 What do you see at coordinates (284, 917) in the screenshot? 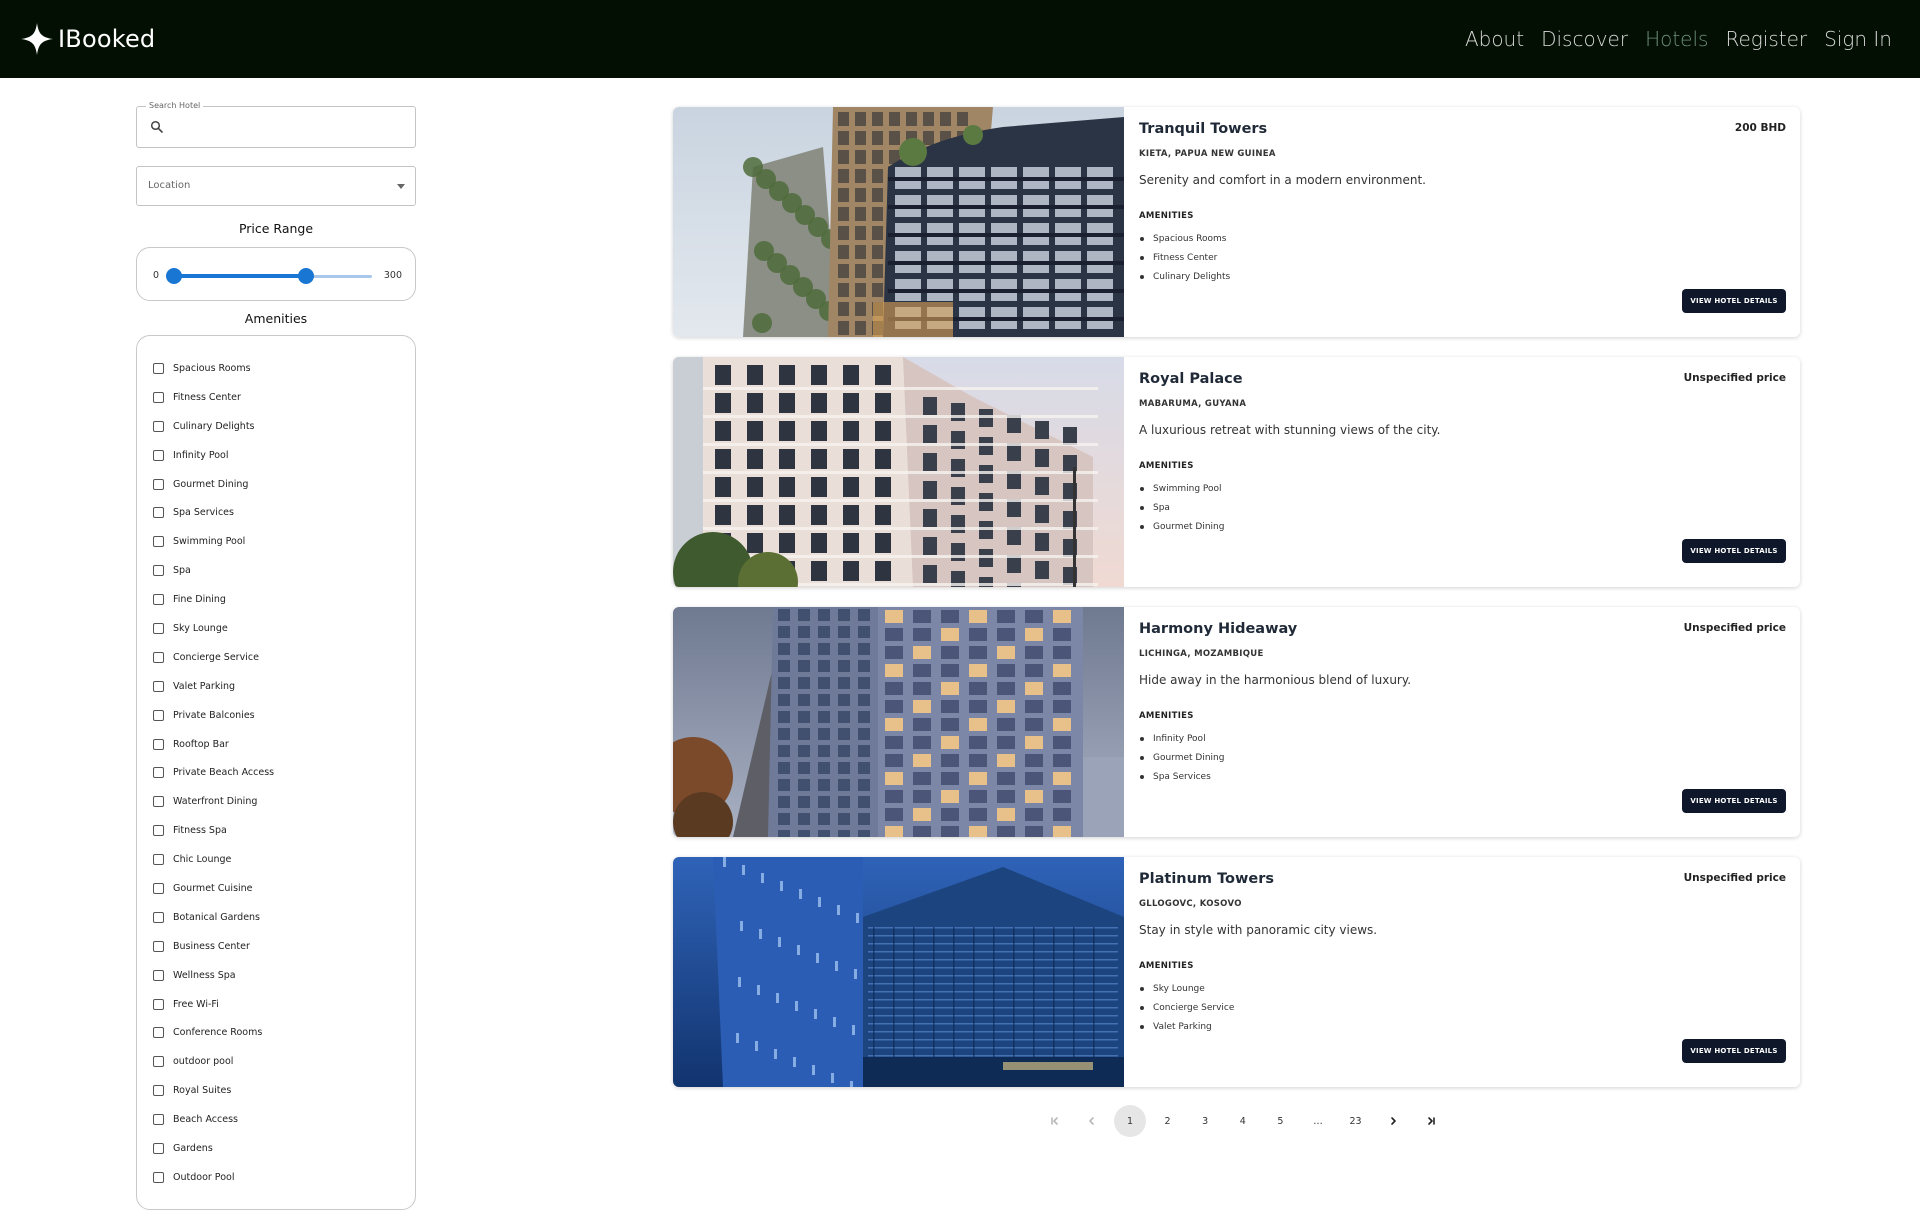
I see `amenity-filter-option: Botanical Gardens` at bounding box center [284, 917].